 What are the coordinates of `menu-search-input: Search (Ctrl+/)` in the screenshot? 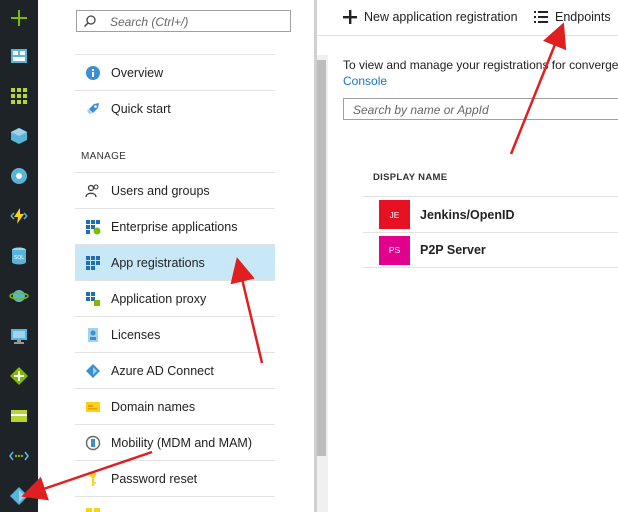 It's located at (183, 21).